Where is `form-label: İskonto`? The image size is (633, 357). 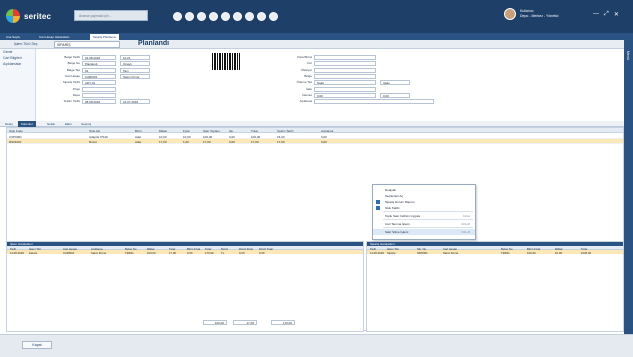 form-label: İskonto is located at coordinates (307, 94).